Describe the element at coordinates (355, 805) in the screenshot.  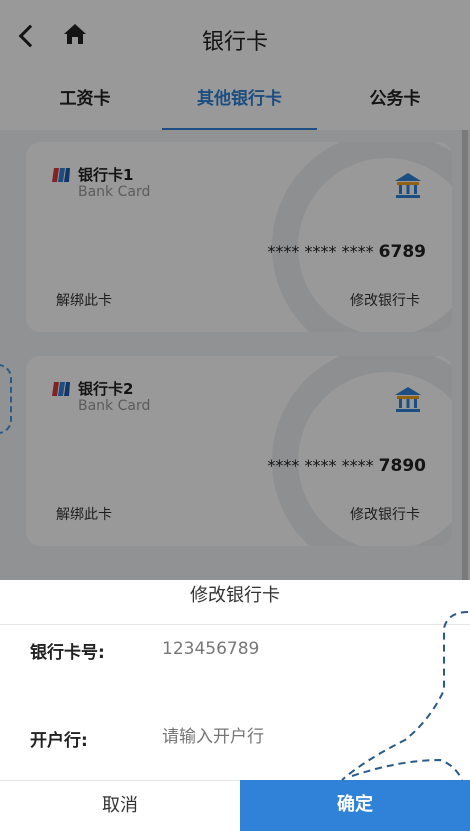
I see `confirm-button: 确定` at that location.